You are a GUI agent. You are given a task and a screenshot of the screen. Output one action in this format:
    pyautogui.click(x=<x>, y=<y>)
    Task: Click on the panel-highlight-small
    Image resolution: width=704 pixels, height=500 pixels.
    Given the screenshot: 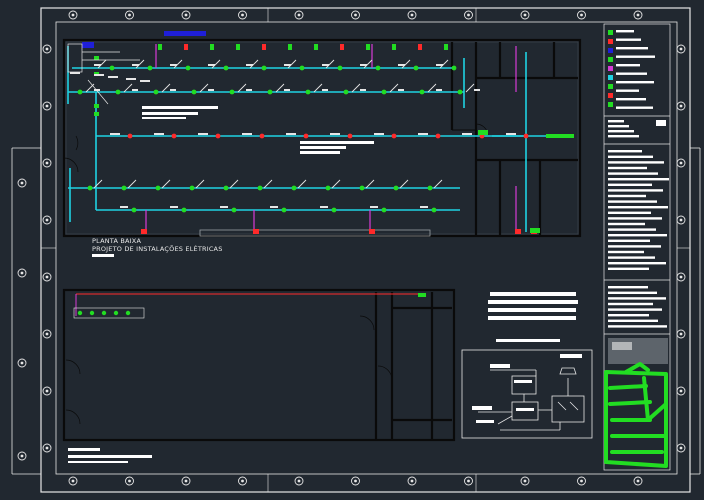 What is the action you would take?
    pyautogui.click(x=88, y=45)
    